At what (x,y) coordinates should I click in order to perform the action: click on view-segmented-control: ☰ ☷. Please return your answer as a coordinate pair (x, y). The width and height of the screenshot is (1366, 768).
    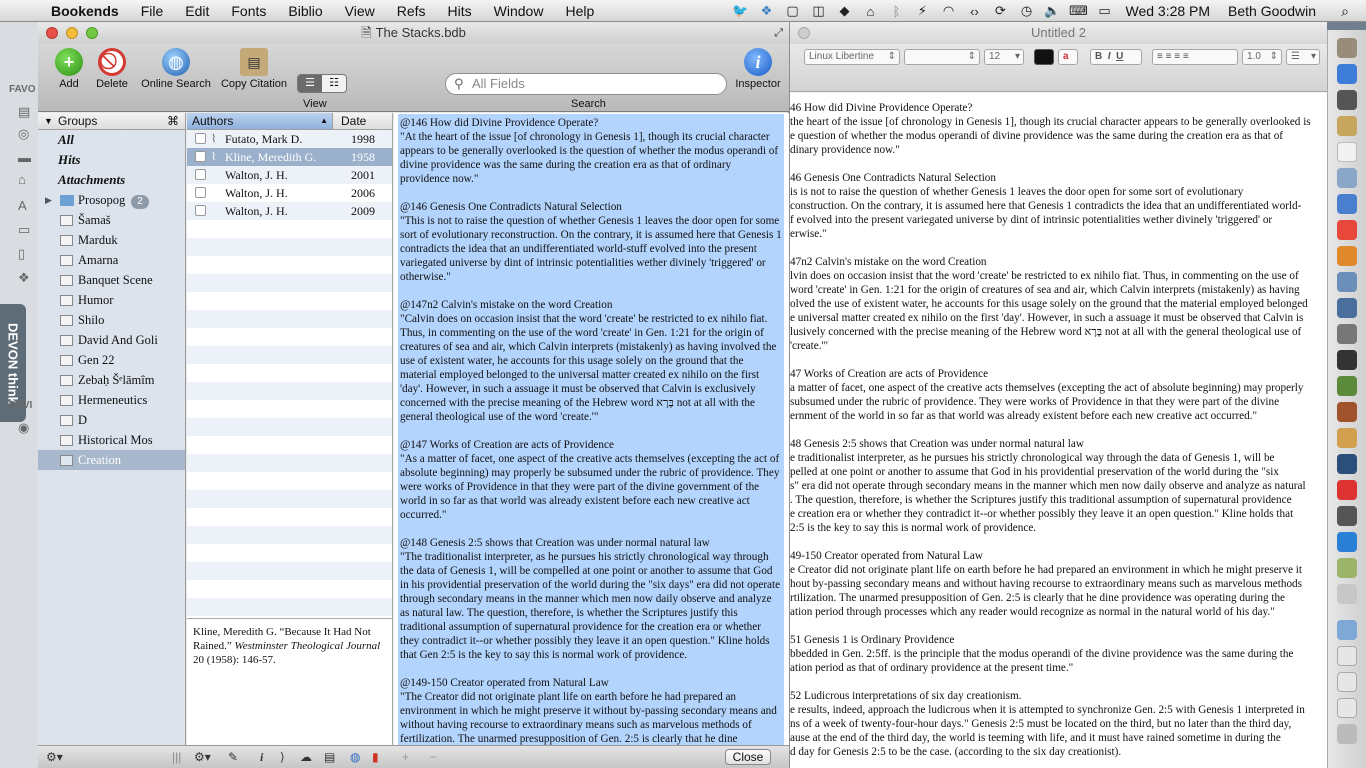
    Looking at the image, I should click on (322, 83).